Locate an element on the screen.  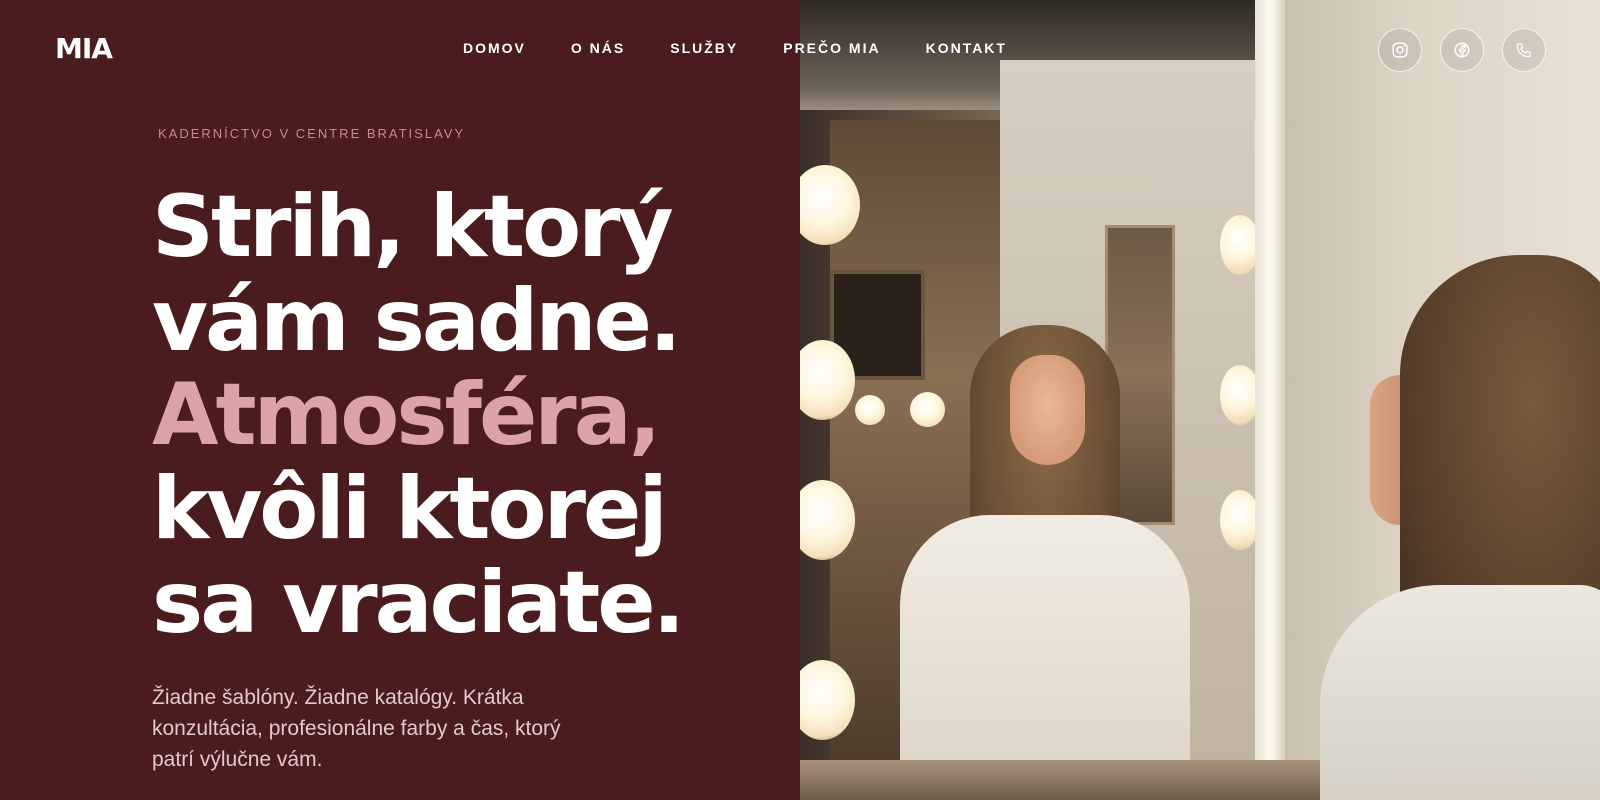
headline-accent-line: Atmosféra, is located at coordinates (406, 415).